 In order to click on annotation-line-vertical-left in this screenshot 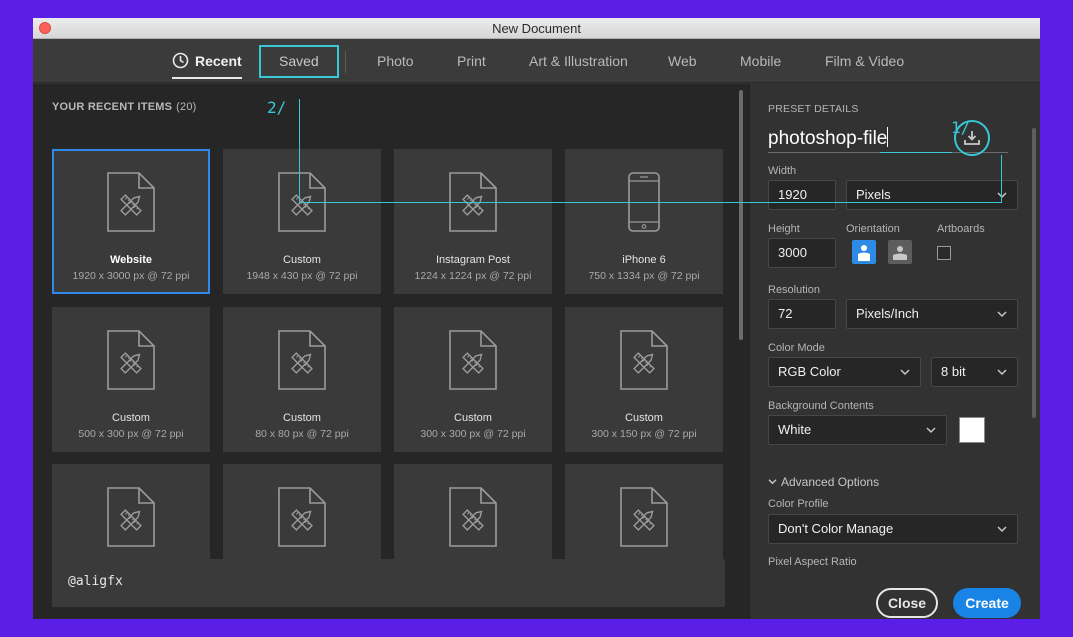, I will do `click(299, 151)`.